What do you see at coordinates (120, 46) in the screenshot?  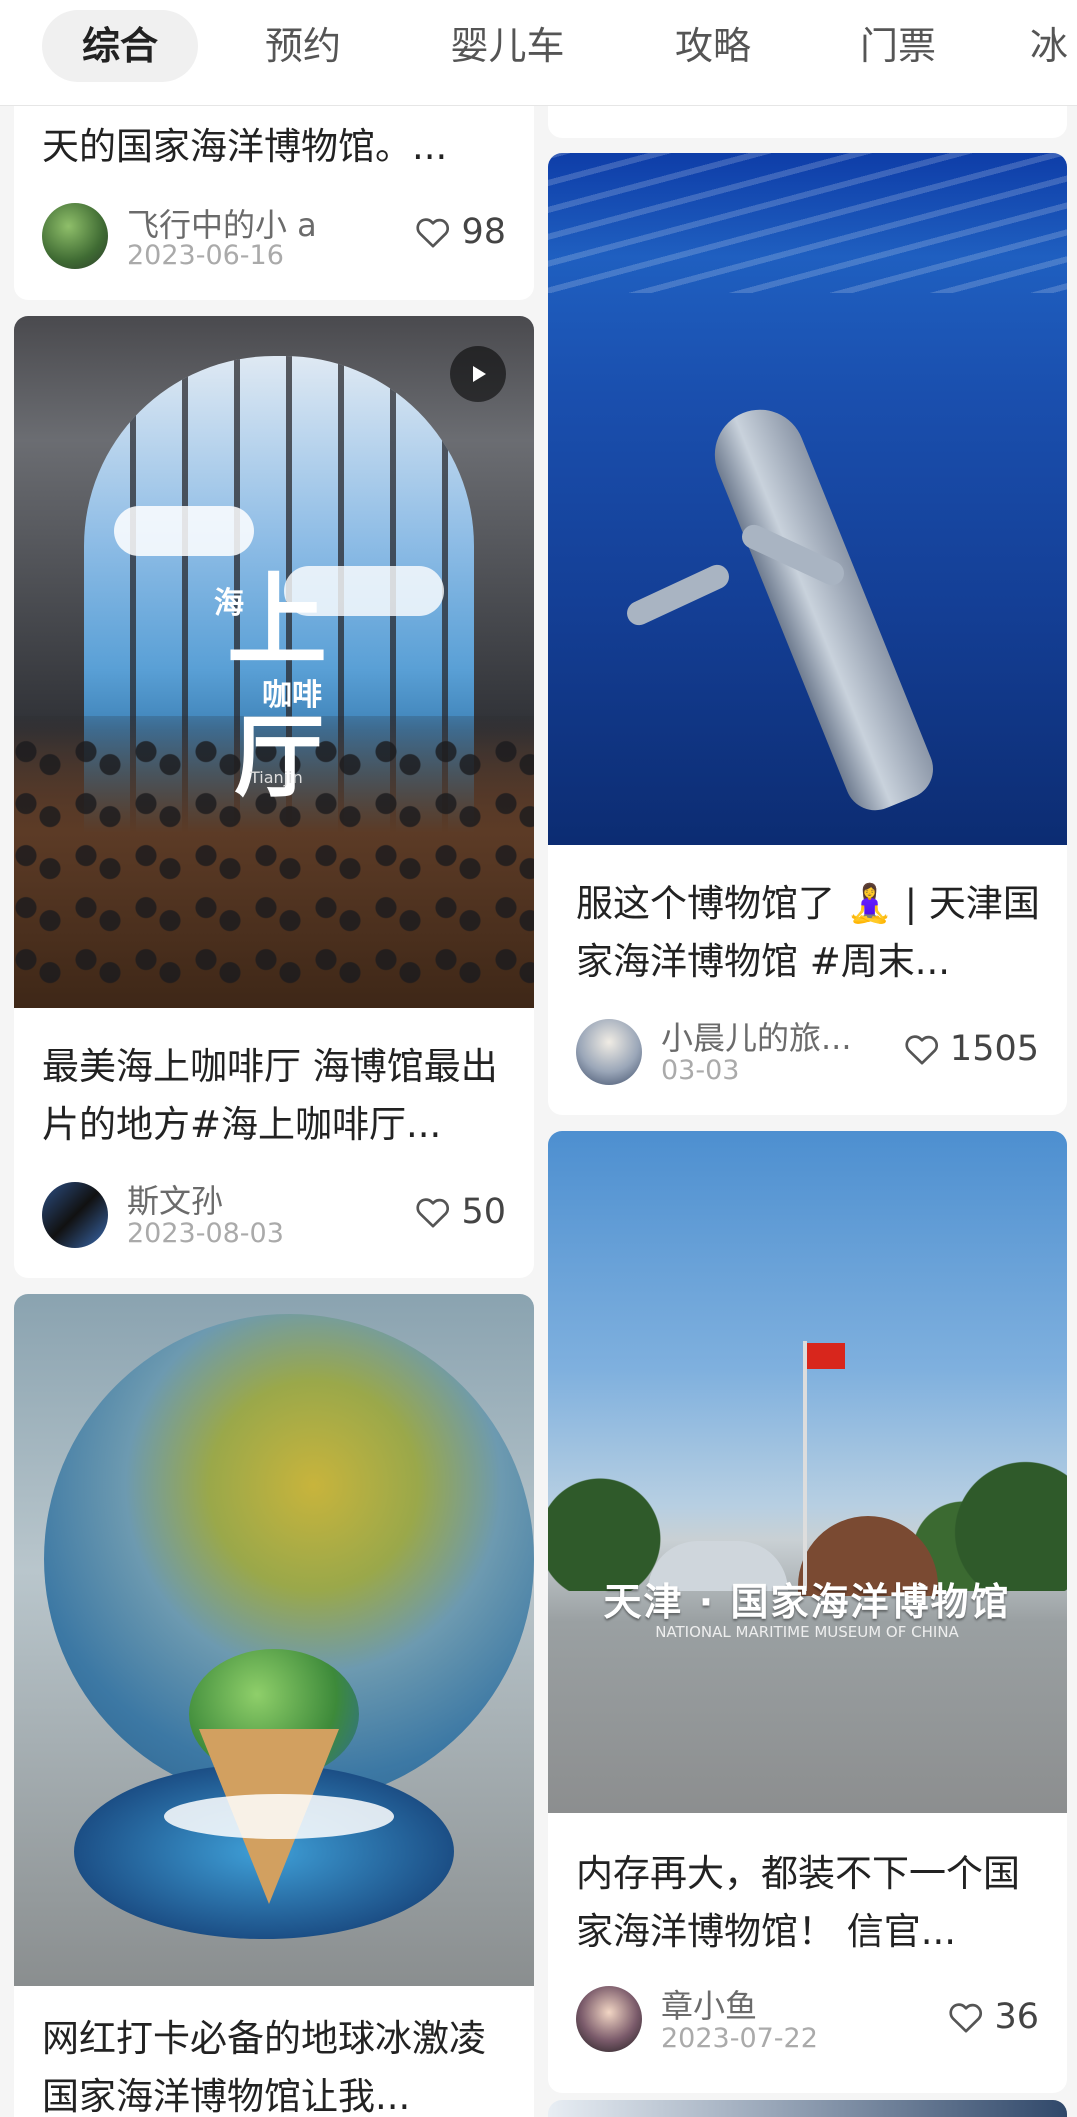 I see `tab-zonghe: 综合` at bounding box center [120, 46].